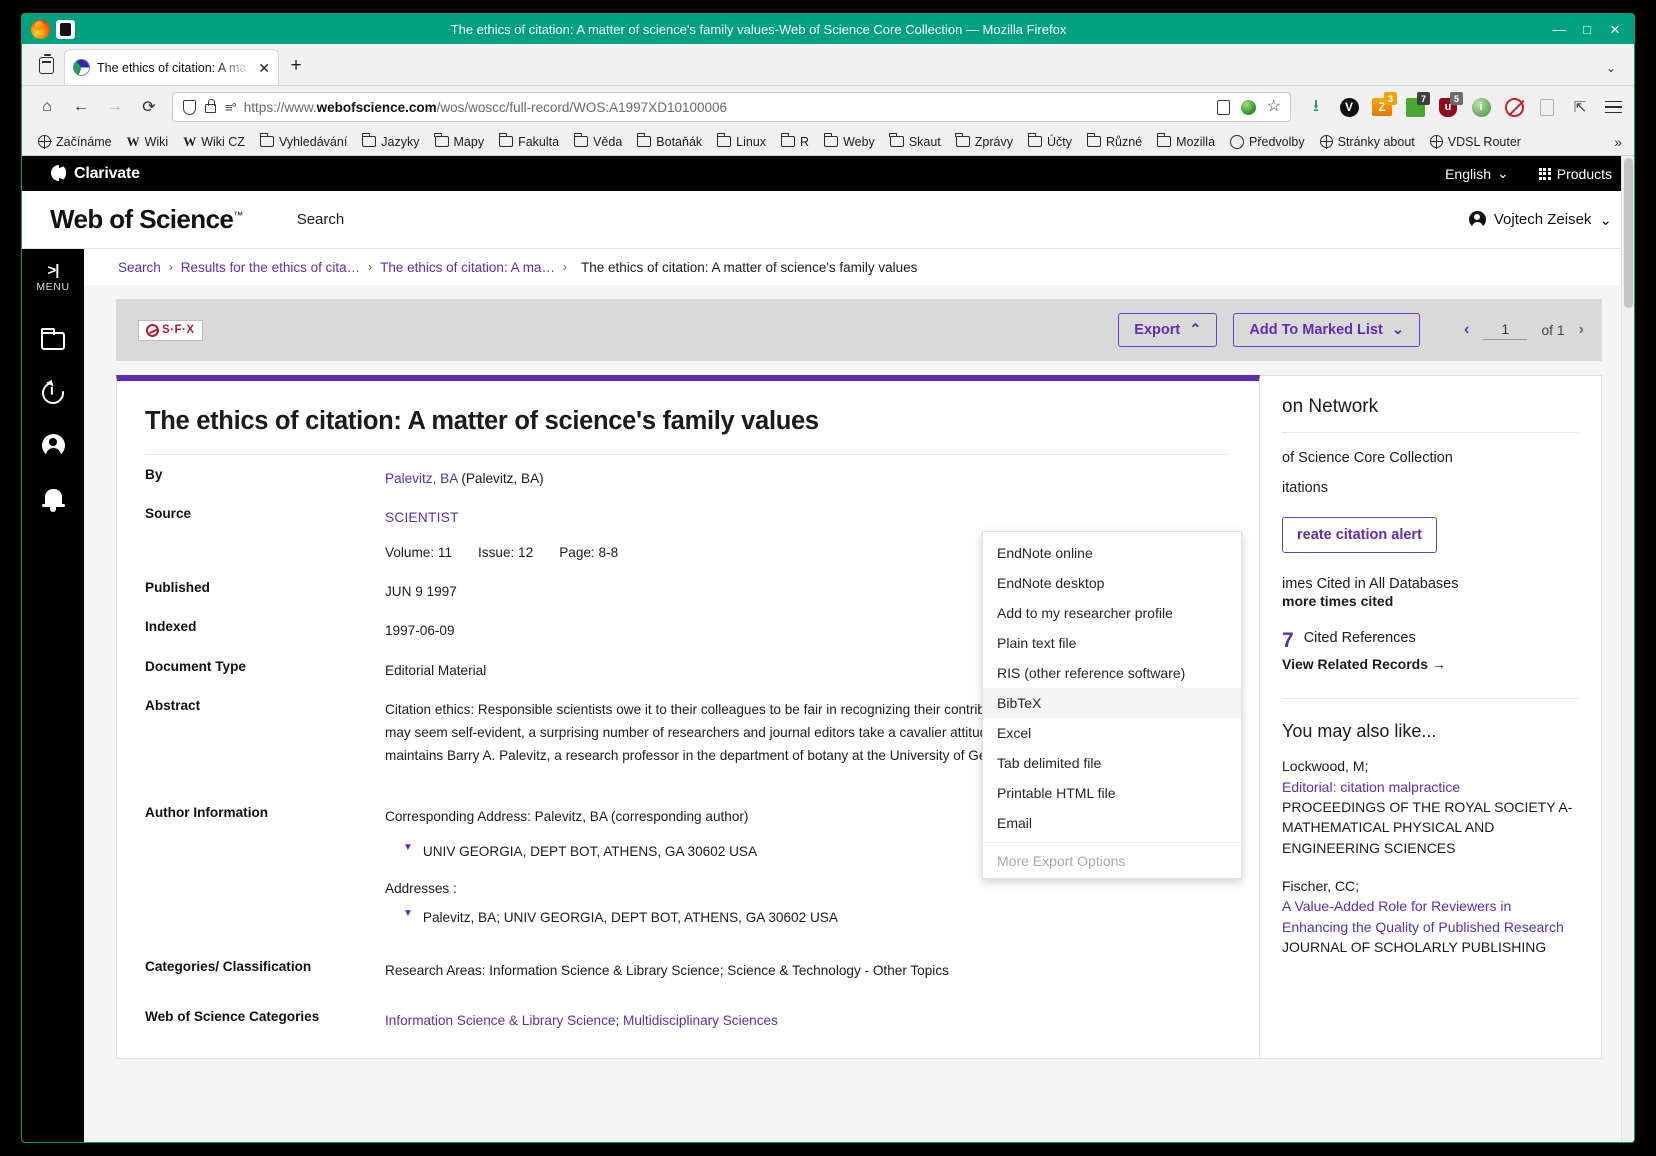 The width and height of the screenshot is (1656, 1156). I want to click on green-extension-icon: 7, so click(1417, 105).